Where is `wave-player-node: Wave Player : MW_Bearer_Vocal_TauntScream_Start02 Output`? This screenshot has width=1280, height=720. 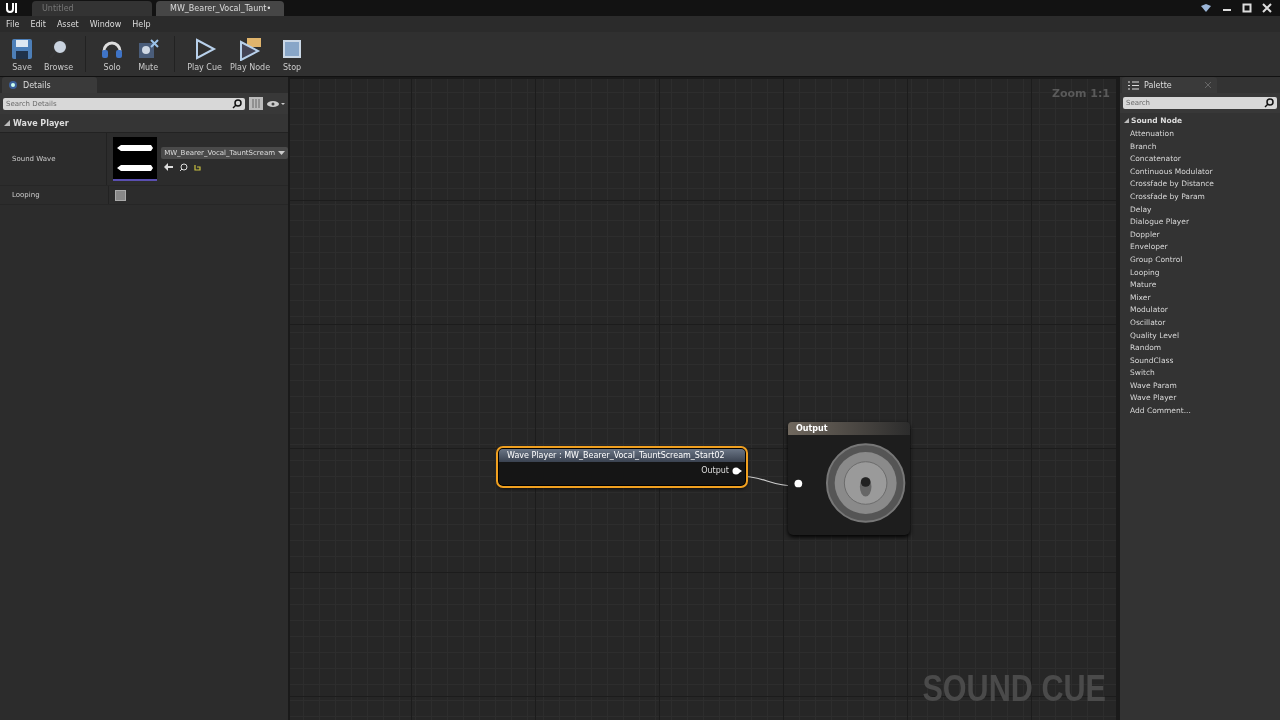
wave-player-node: Wave Player : MW_Bearer_Vocal_TauntScream_Start02 Output is located at coordinates (622, 467).